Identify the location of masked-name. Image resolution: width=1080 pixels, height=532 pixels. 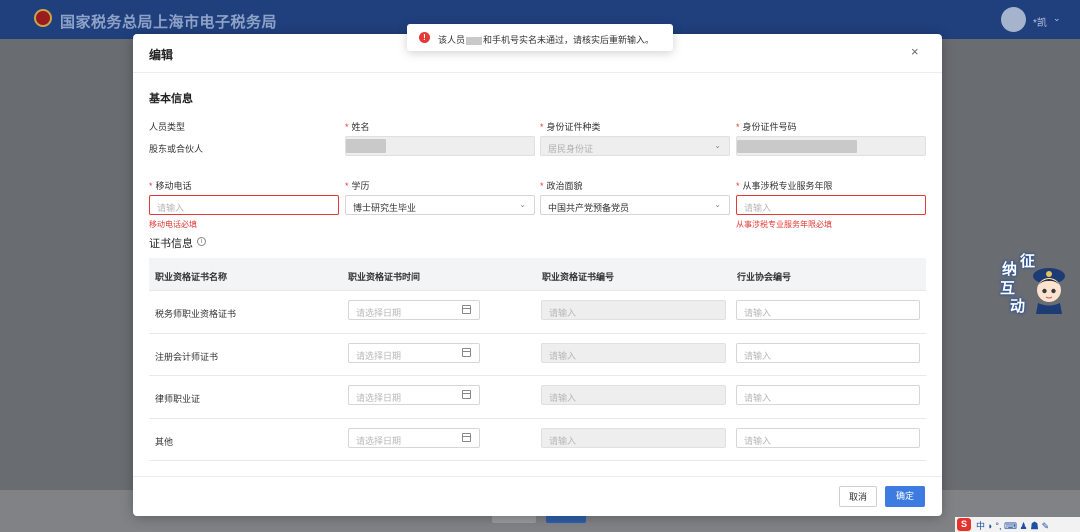
(366, 146).